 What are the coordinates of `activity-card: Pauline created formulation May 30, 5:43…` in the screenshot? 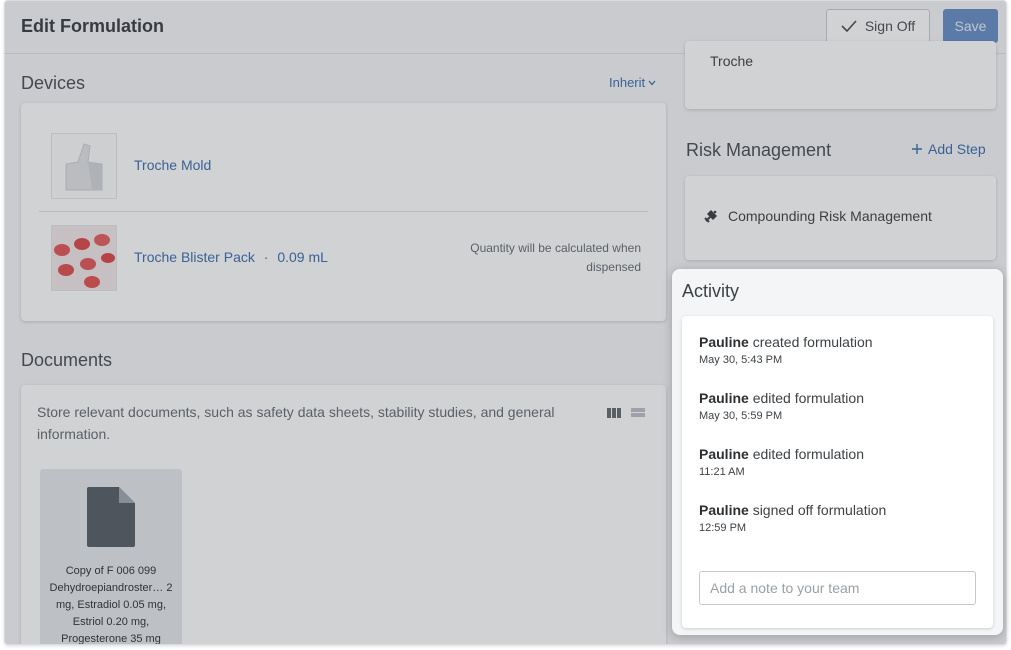 It's located at (837, 472).